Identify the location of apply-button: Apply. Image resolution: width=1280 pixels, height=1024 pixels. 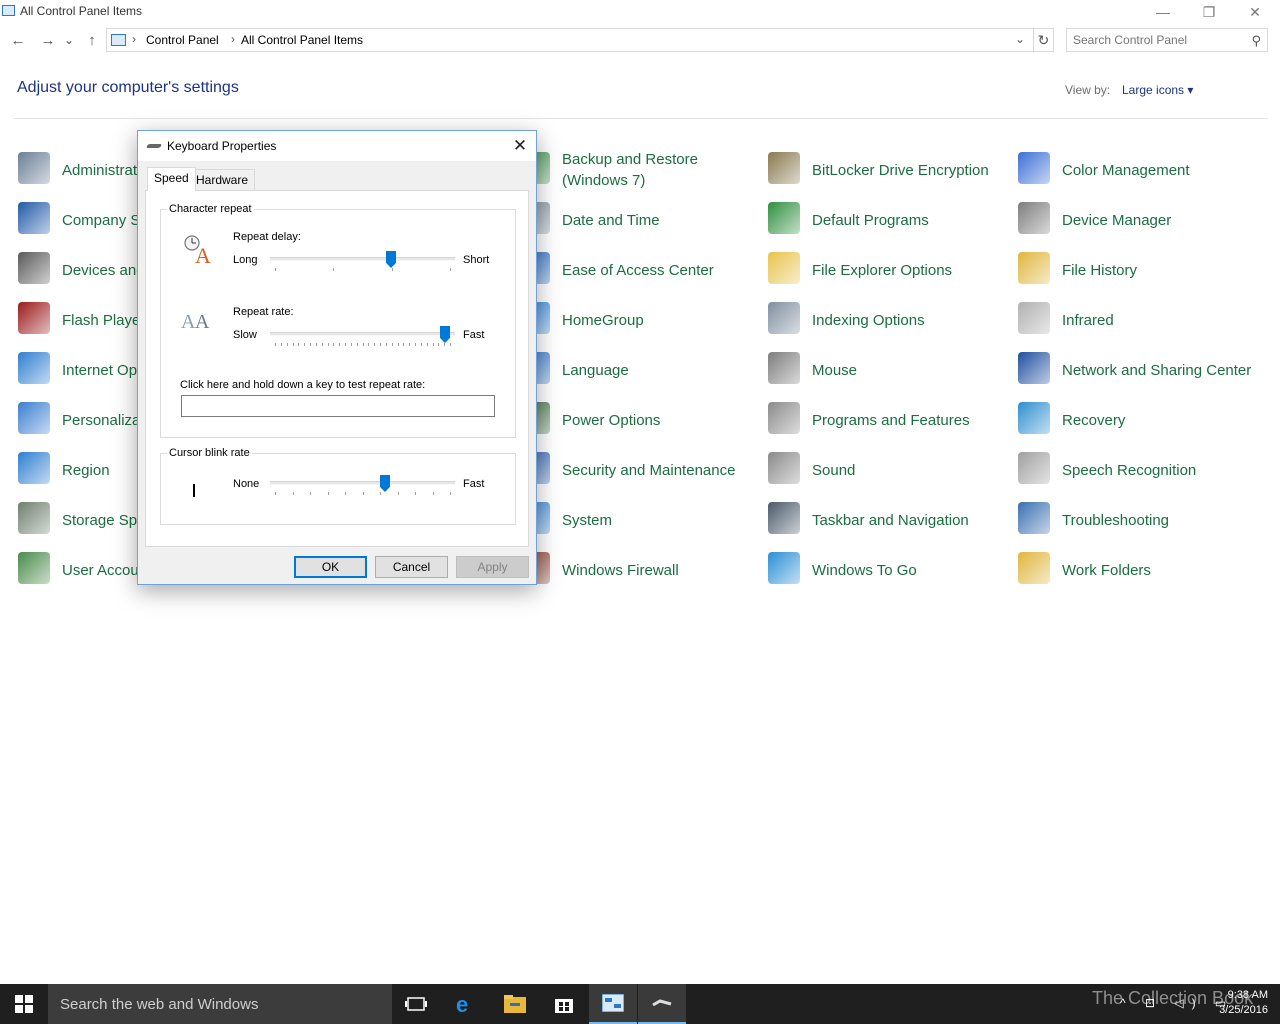
(492, 567).